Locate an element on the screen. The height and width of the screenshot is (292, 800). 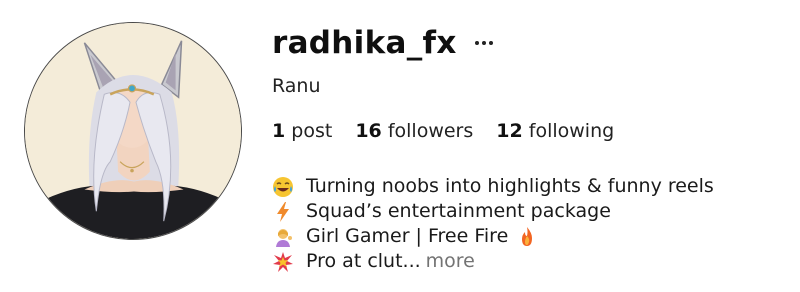
lightning-emoji-icon is located at coordinates (283, 212).